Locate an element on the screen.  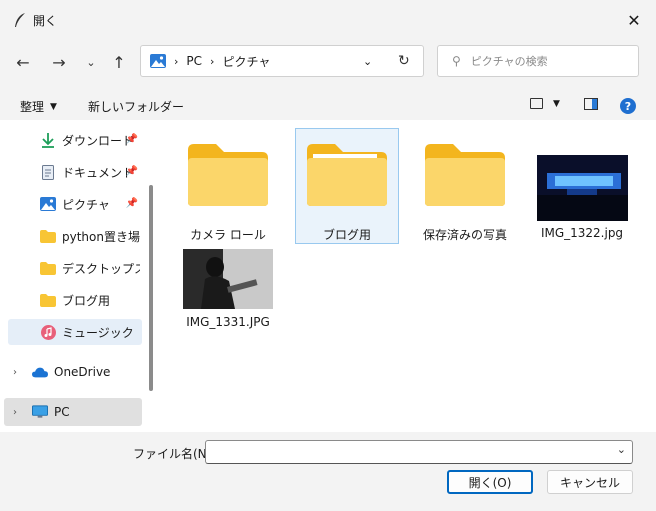
address-segment-pc: PC is located at coordinates (194, 61).